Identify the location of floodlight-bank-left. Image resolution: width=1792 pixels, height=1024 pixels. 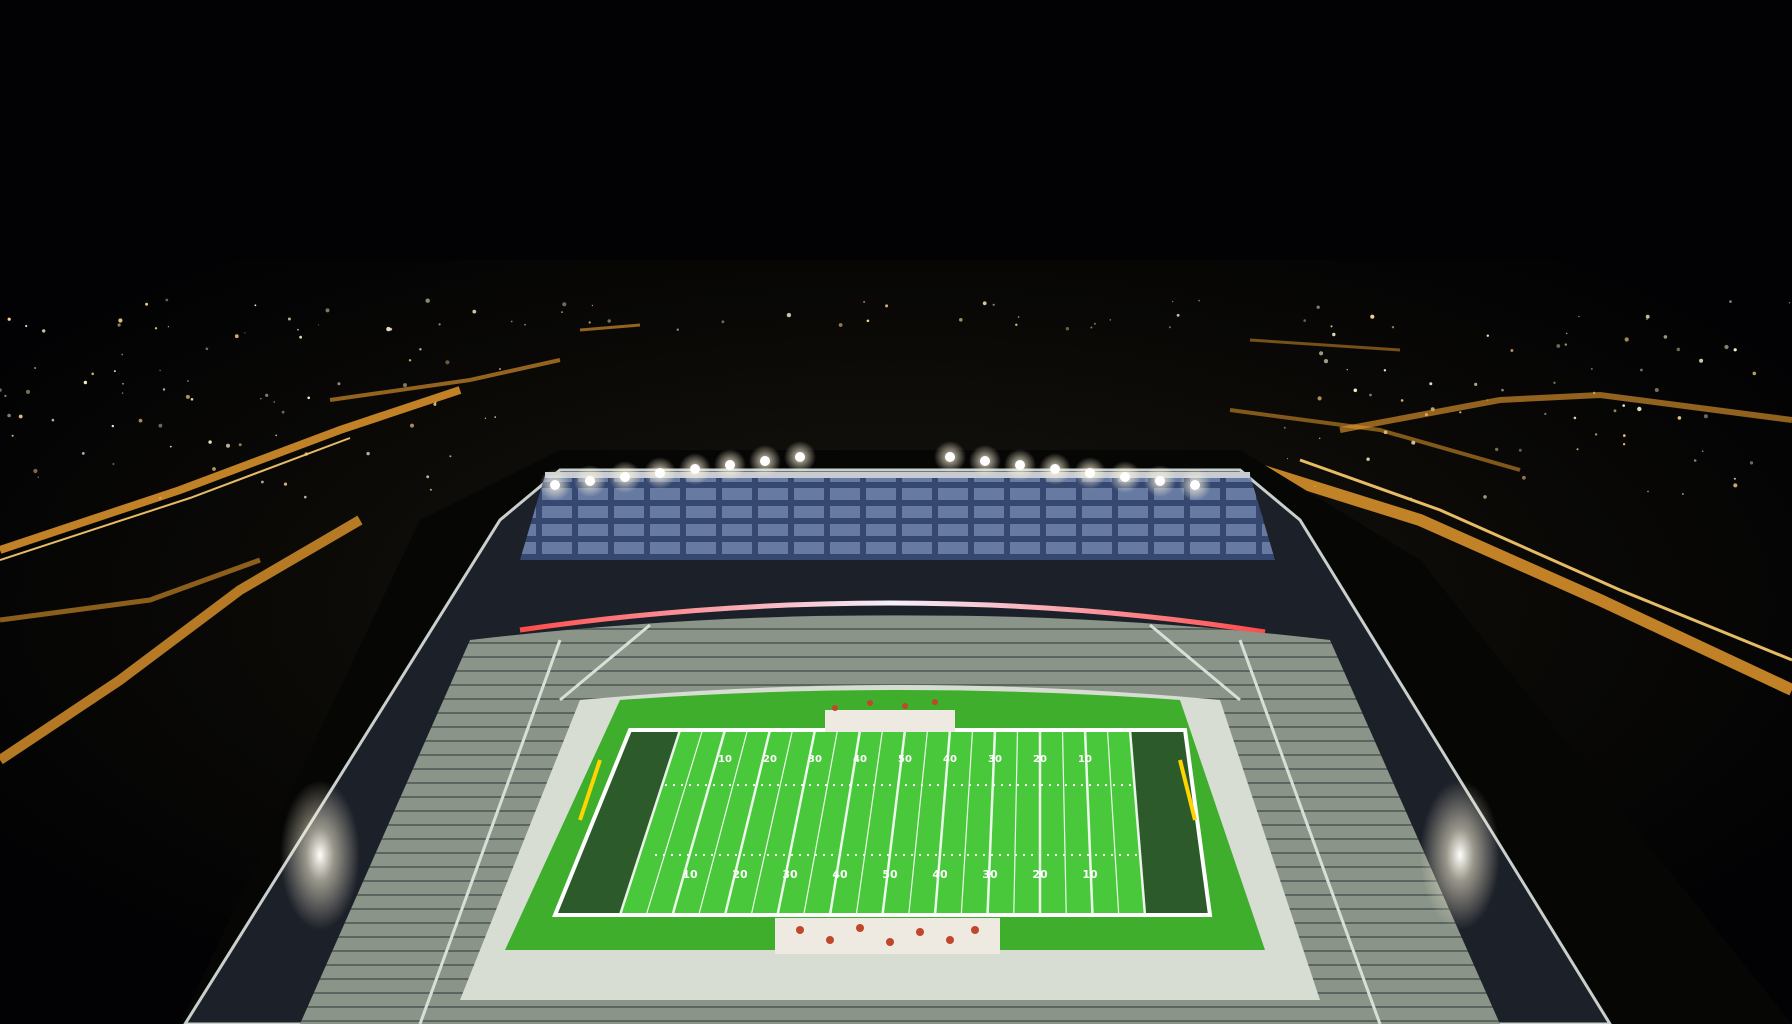
(320, 855).